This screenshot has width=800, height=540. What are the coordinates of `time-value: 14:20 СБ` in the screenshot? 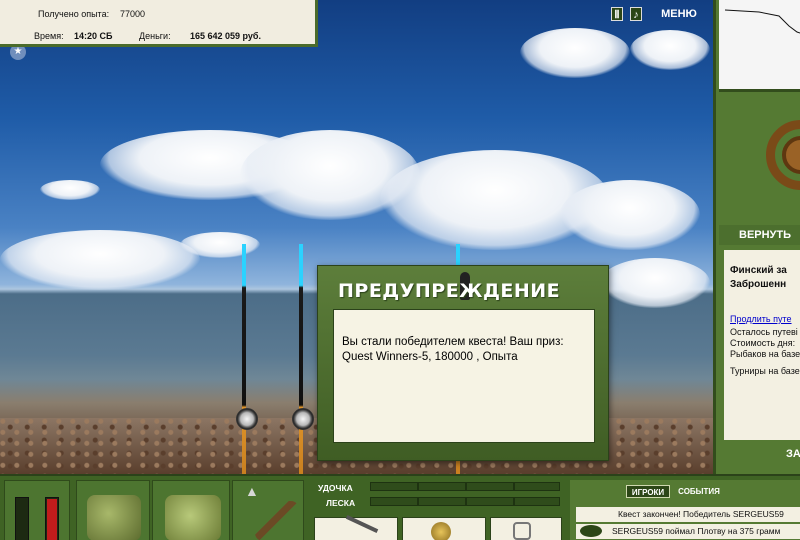 It's located at (93, 36).